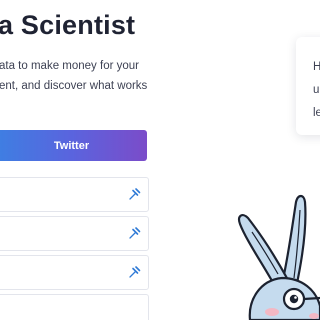 Image resolution: width=320 pixels, height=320 pixels. What do you see at coordinates (68, 25) in the screenshot?
I see `page-title: a Scientist` at bounding box center [68, 25].